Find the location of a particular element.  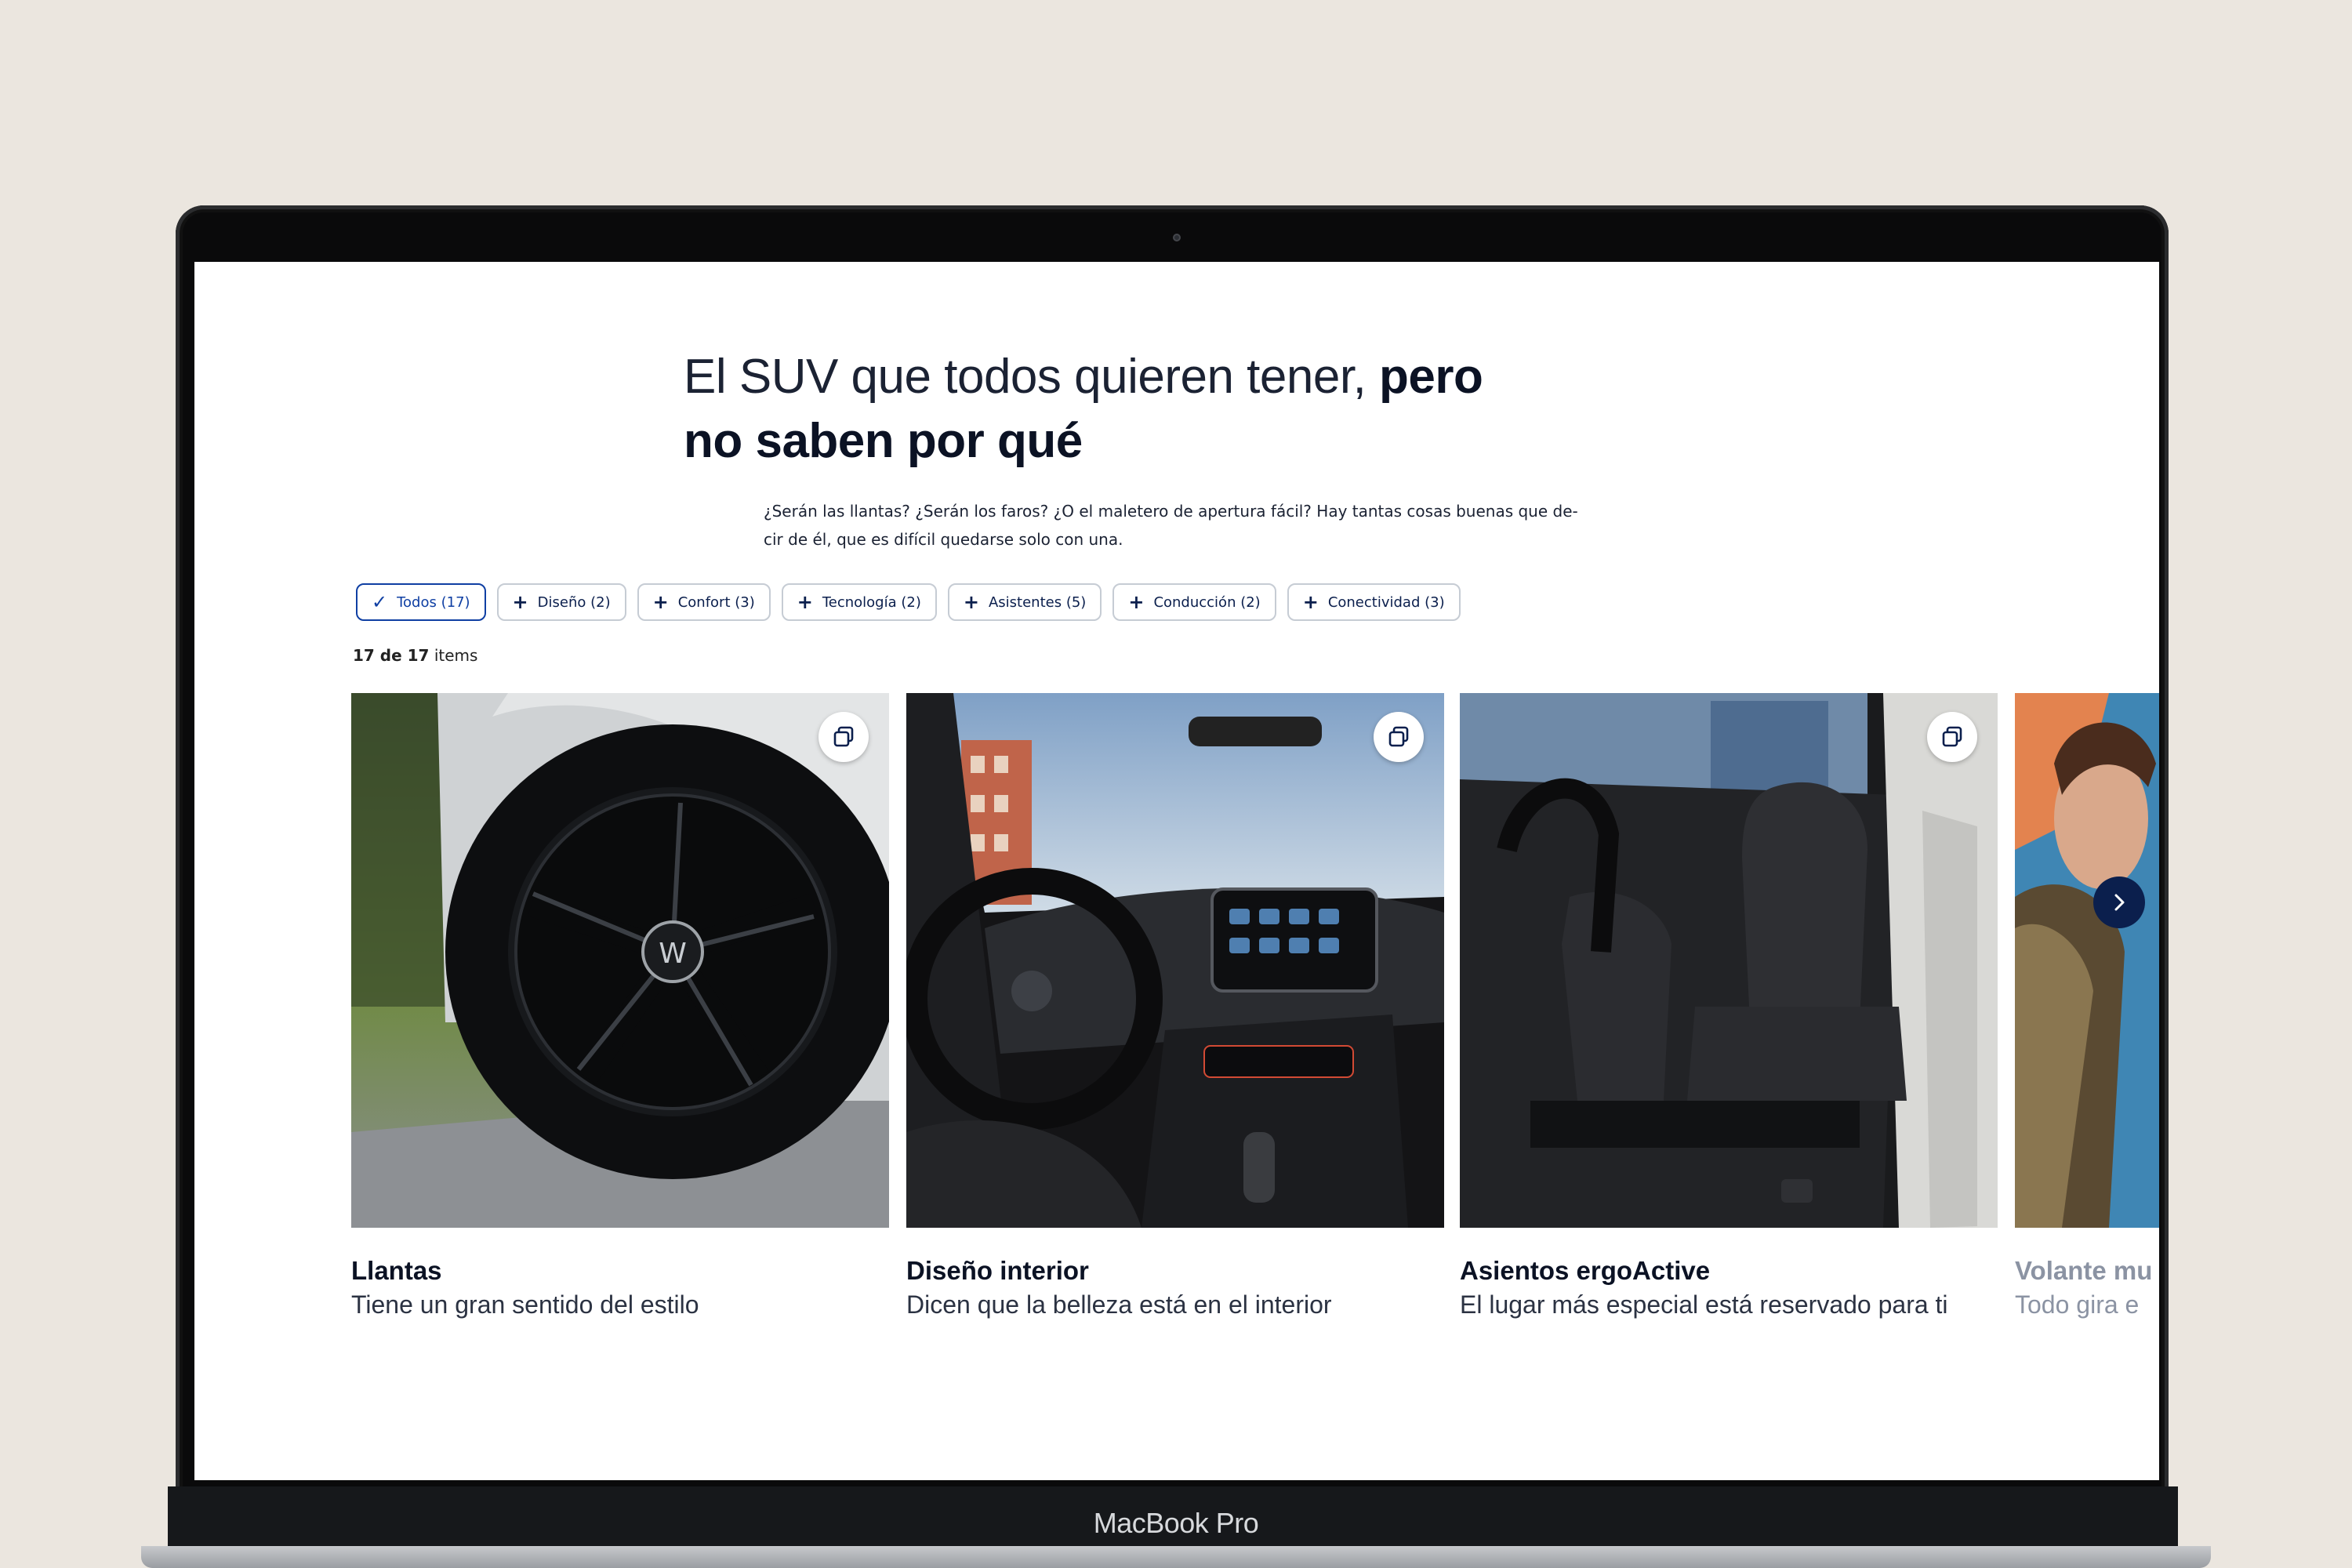

dashboard-photo is located at coordinates (1175, 961).